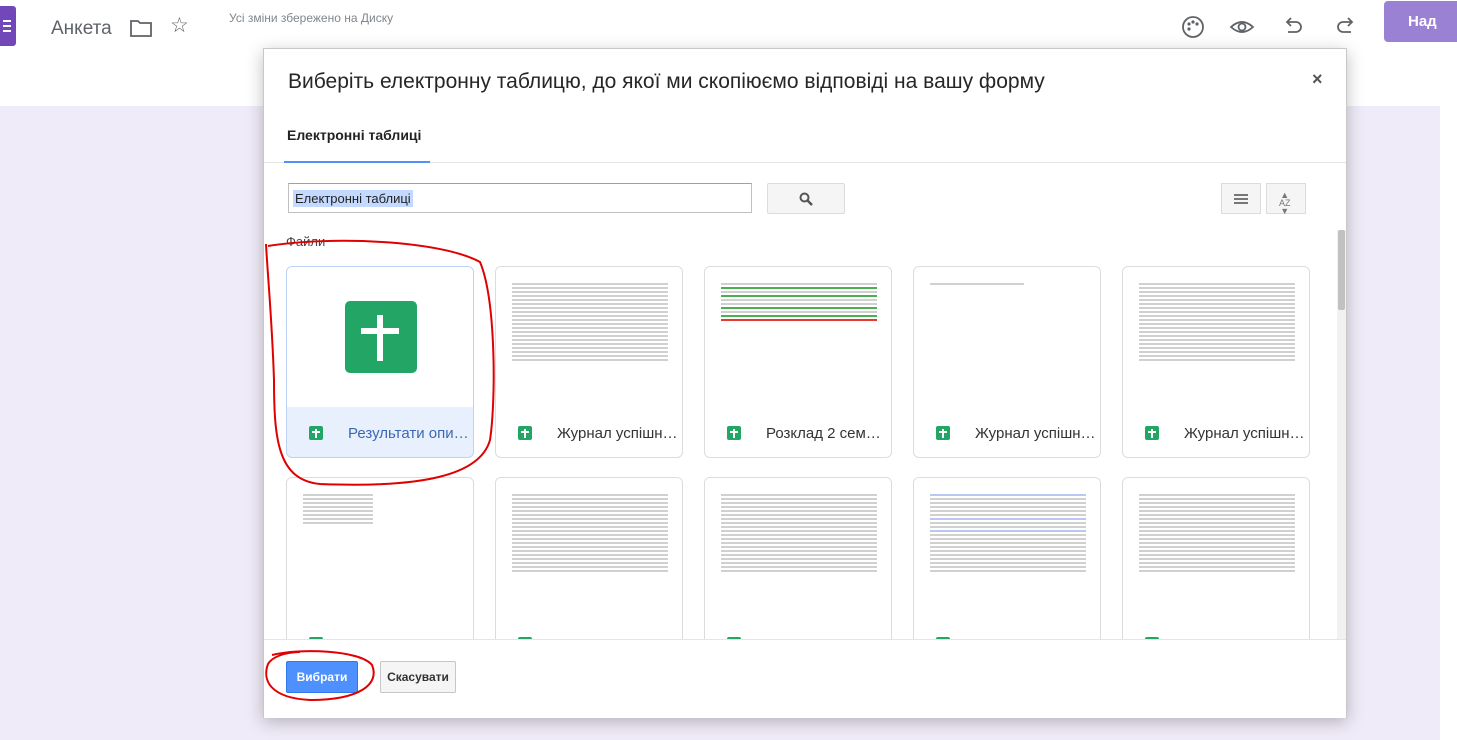 This screenshot has height=740, width=1457. Describe the element at coordinates (322, 677) in the screenshot. I see `select-button: Вибрати` at that location.